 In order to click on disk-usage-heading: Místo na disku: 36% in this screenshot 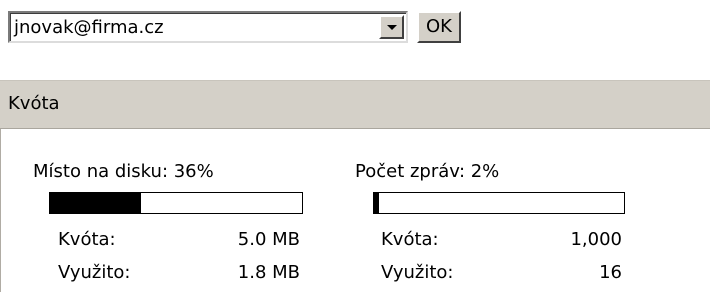, I will do `click(123, 171)`.